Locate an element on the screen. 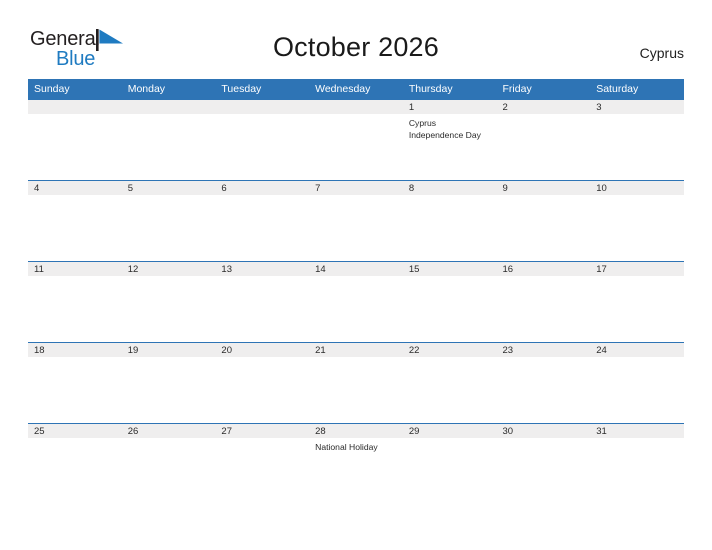 This screenshot has height=550, width=712. calendar-day-cell: 15 is located at coordinates (449, 301).